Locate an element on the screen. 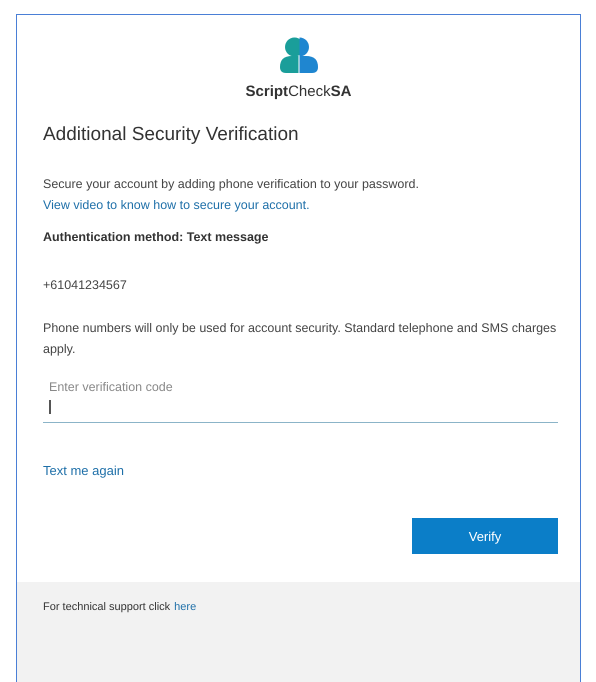 Image resolution: width=596 pixels, height=682 pixels. video-link: View video to know how to secure your account. is located at coordinates (176, 205).